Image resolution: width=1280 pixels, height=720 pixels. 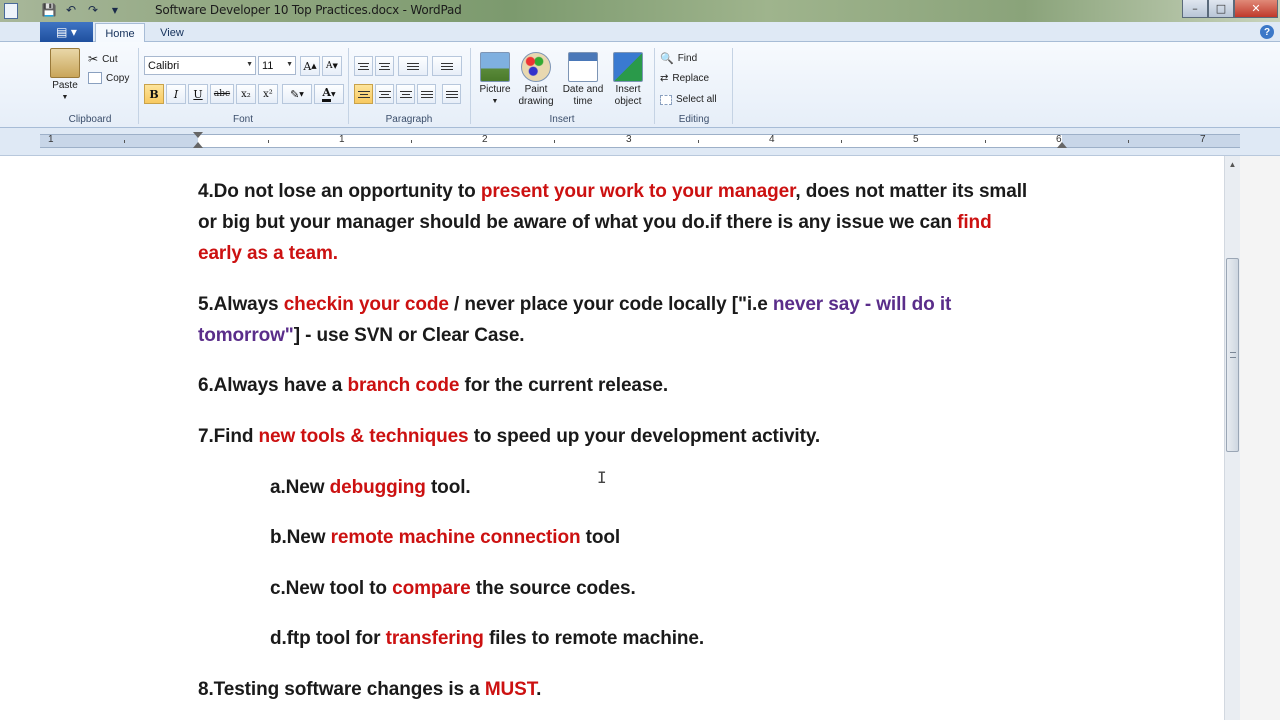 I want to click on justify-button, so click(x=426, y=94).